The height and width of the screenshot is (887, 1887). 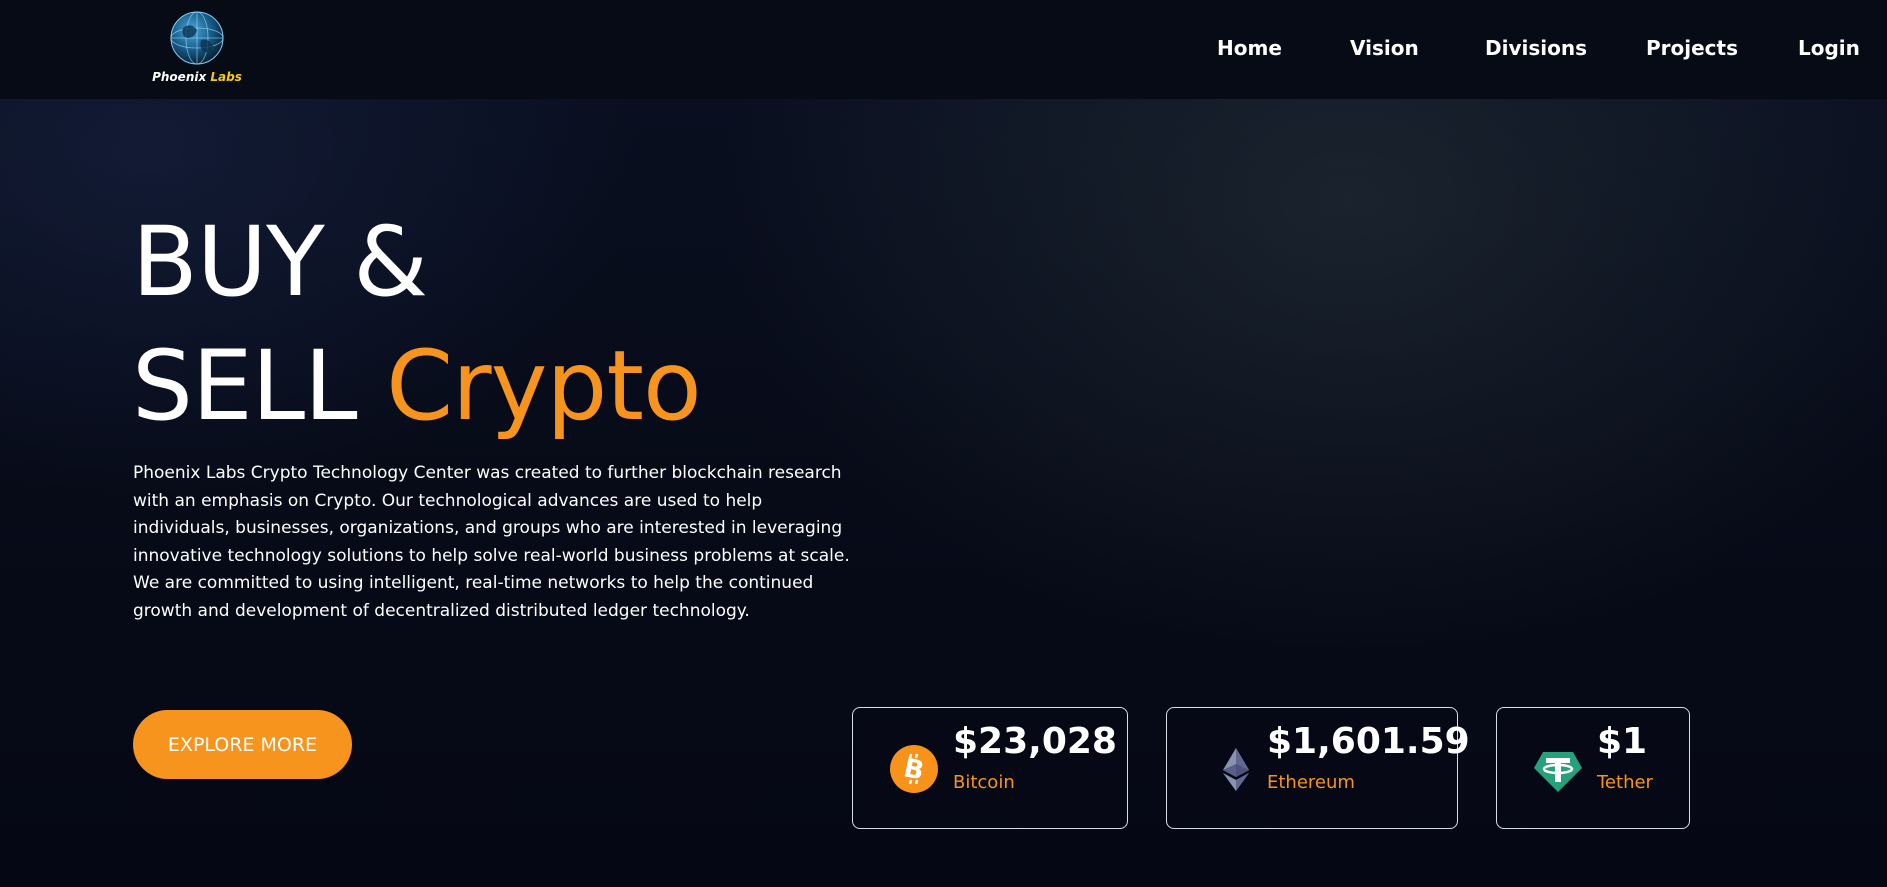 What do you see at coordinates (226, 77) in the screenshot?
I see `brand-name-part2: Labs` at bounding box center [226, 77].